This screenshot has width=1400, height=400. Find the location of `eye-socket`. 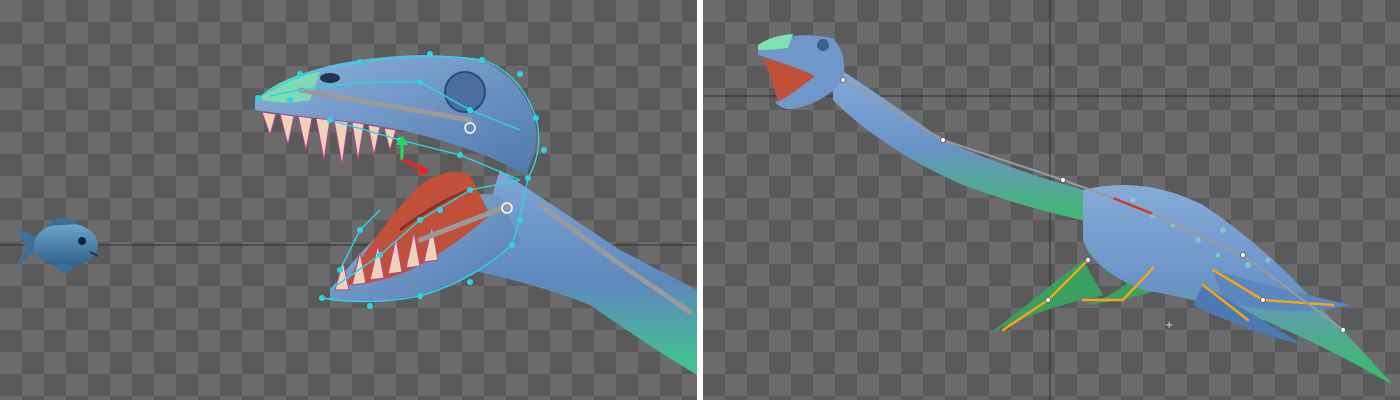

eye-socket is located at coordinates (465, 92).